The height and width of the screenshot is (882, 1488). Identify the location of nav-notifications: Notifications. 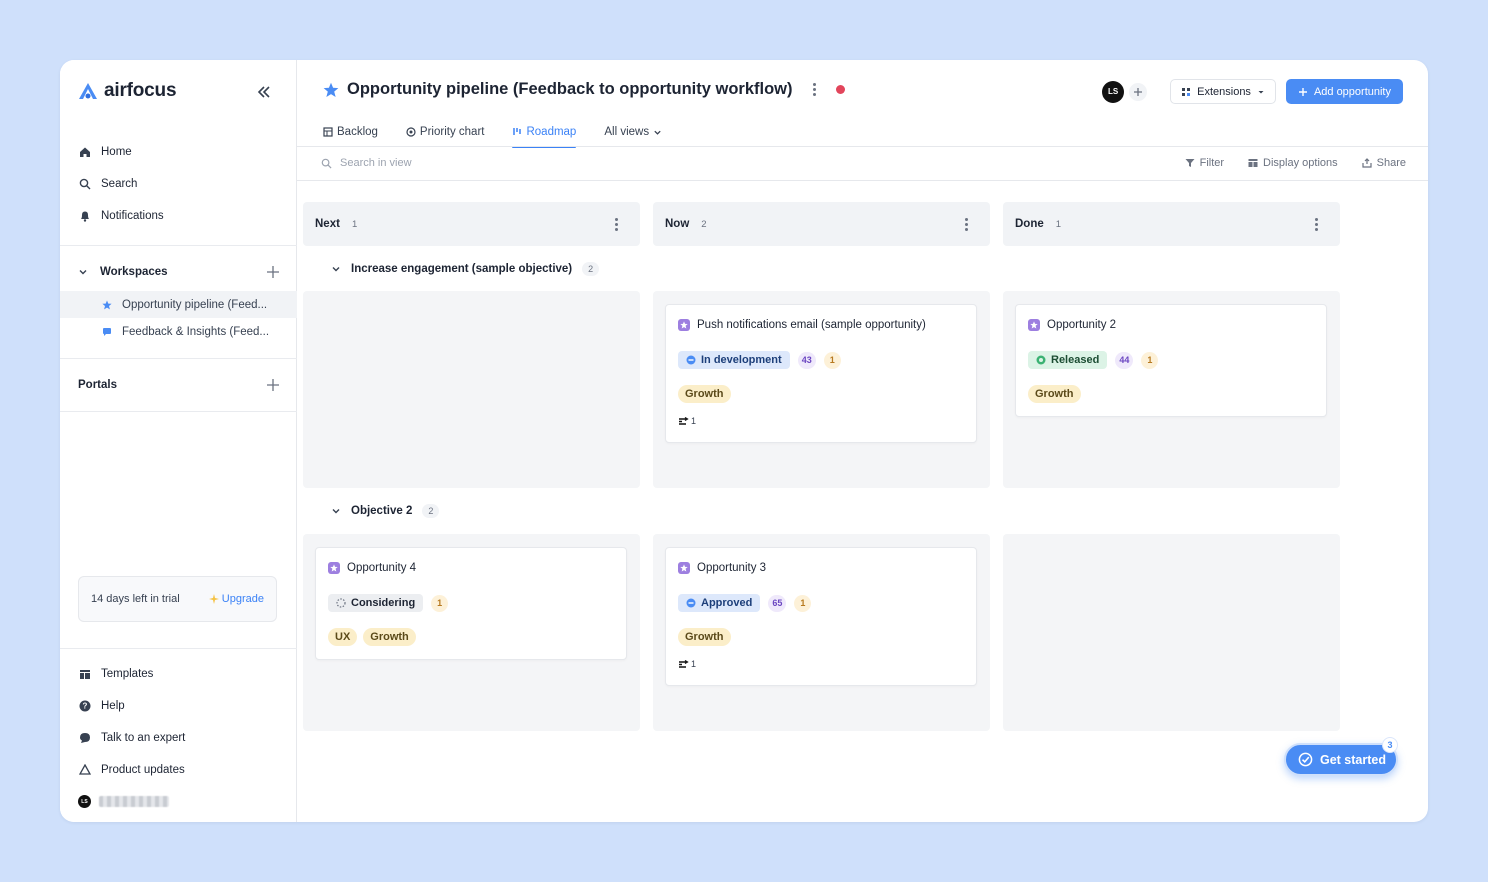
(121, 216).